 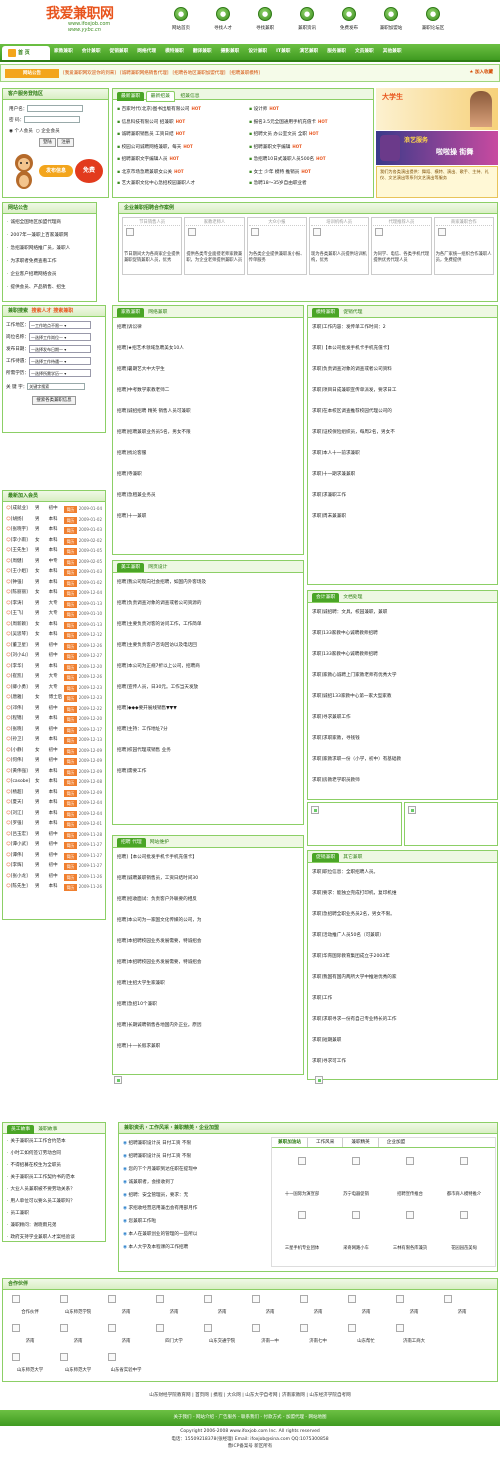 I want to click on member-row: ☺ [刘江] 男本科 简历 2009-12-04, so click(x=54, y=814).